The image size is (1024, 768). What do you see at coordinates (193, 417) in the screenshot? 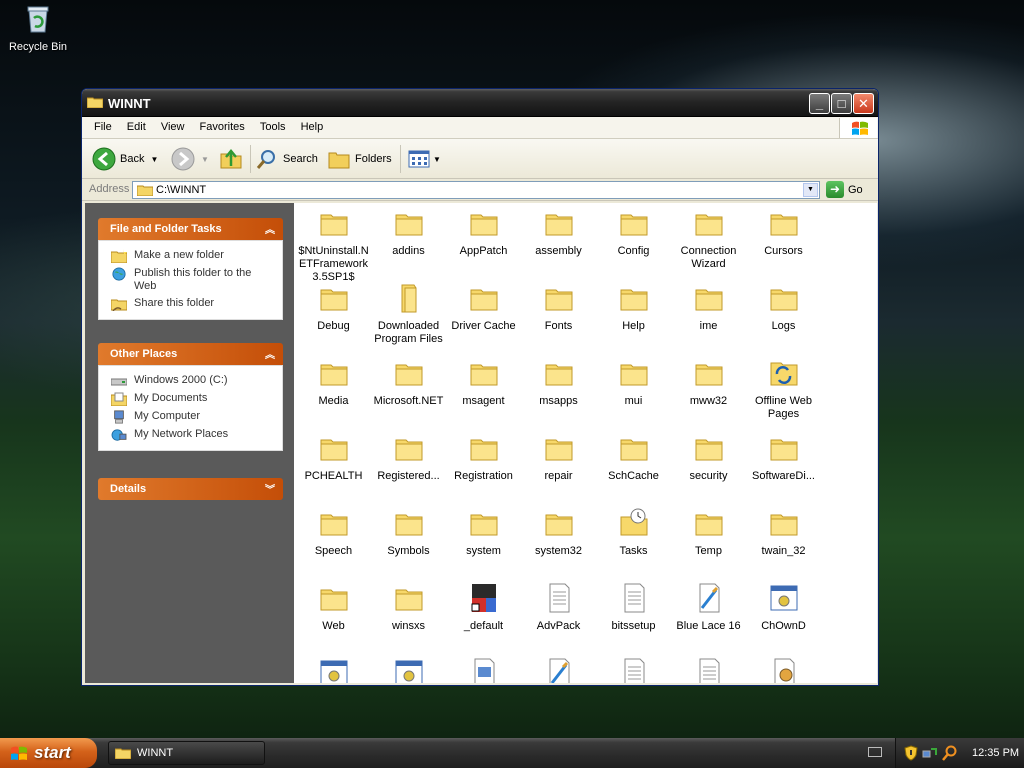
I see `place-my-computer: My Computer` at bounding box center [193, 417].